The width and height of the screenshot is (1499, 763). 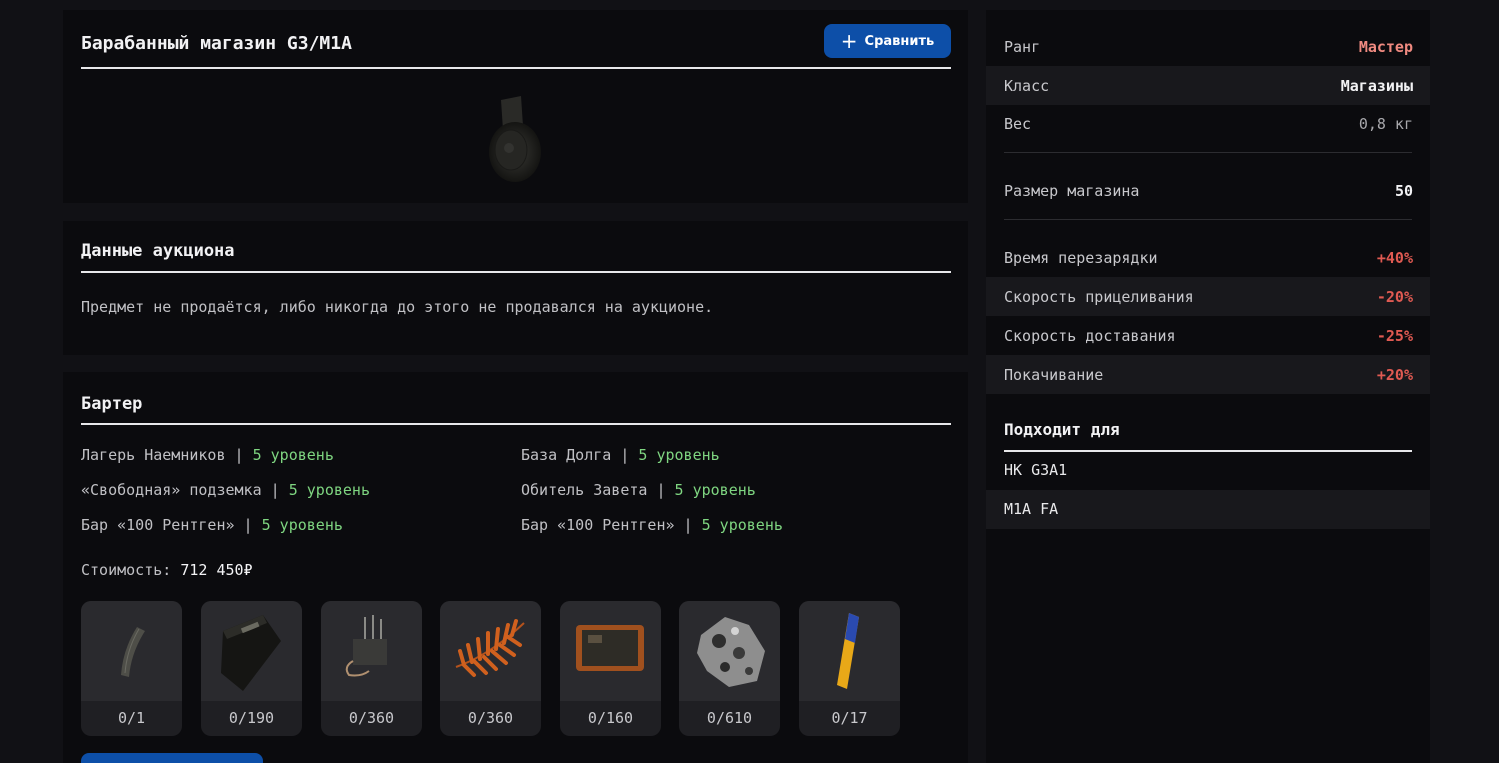 I want to click on stat-rank: Ранг Мастер, so click(x=1208, y=46).